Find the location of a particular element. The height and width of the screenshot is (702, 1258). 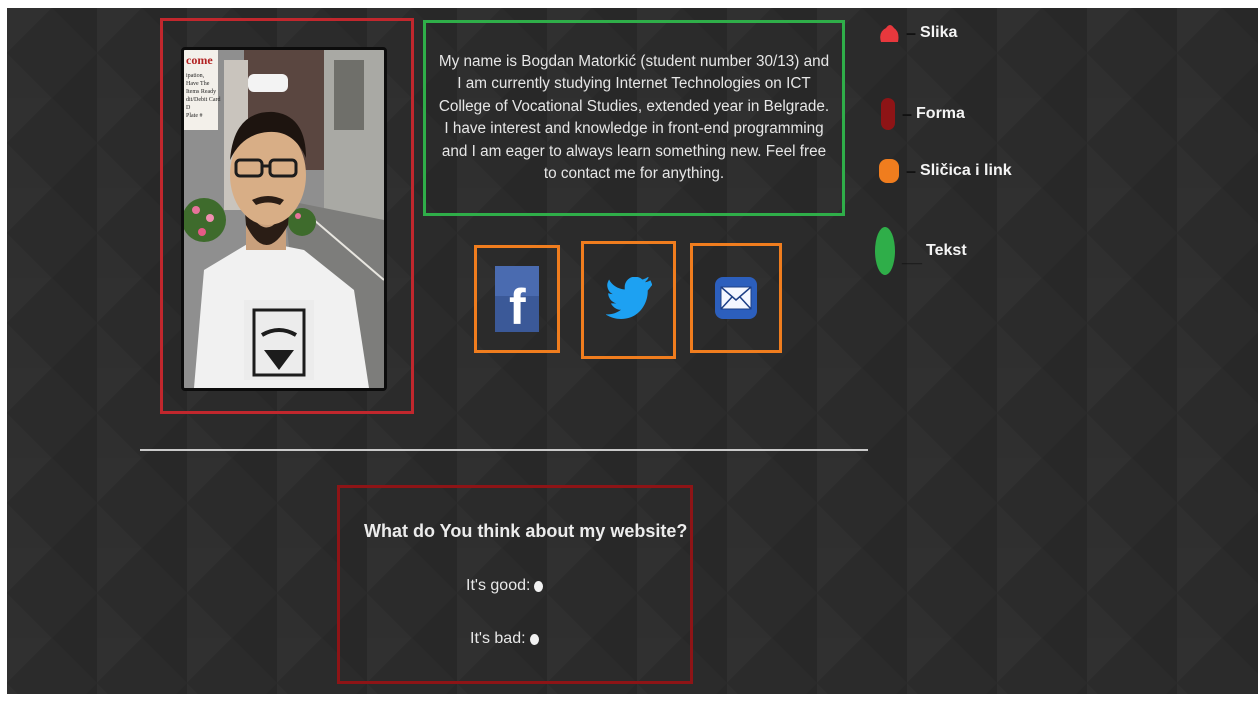

facebook-link: f is located at coordinates (517, 299).